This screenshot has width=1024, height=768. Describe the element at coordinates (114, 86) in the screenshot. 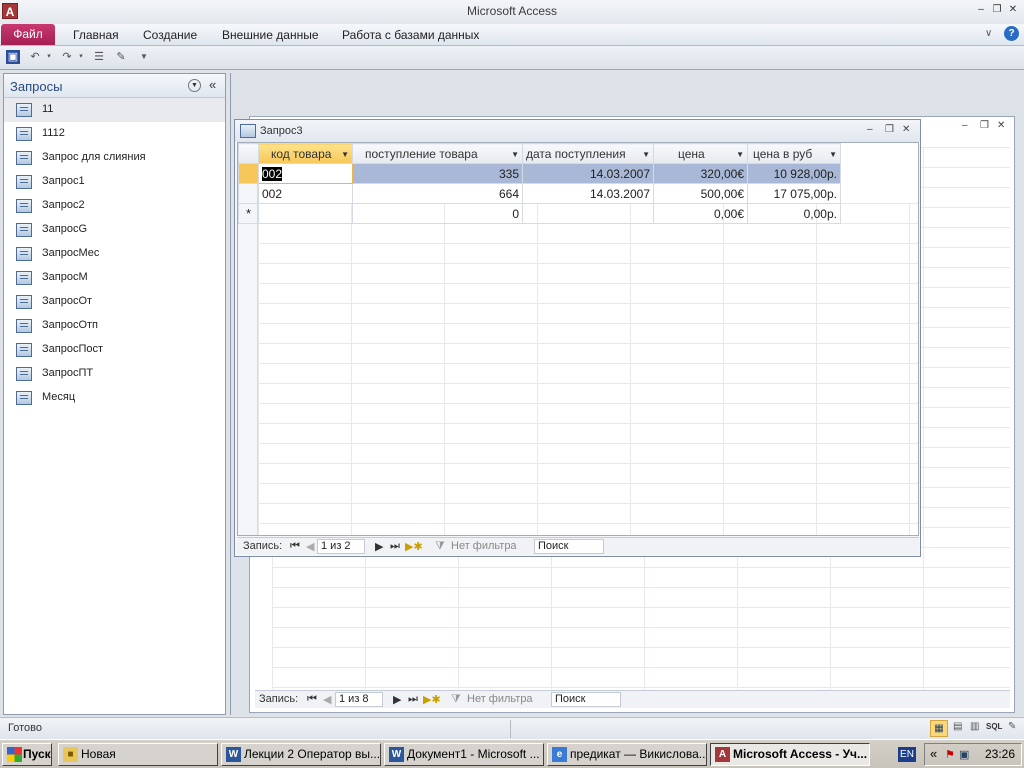

I see `nav-pane-header: Запросы ▼ «` at that location.